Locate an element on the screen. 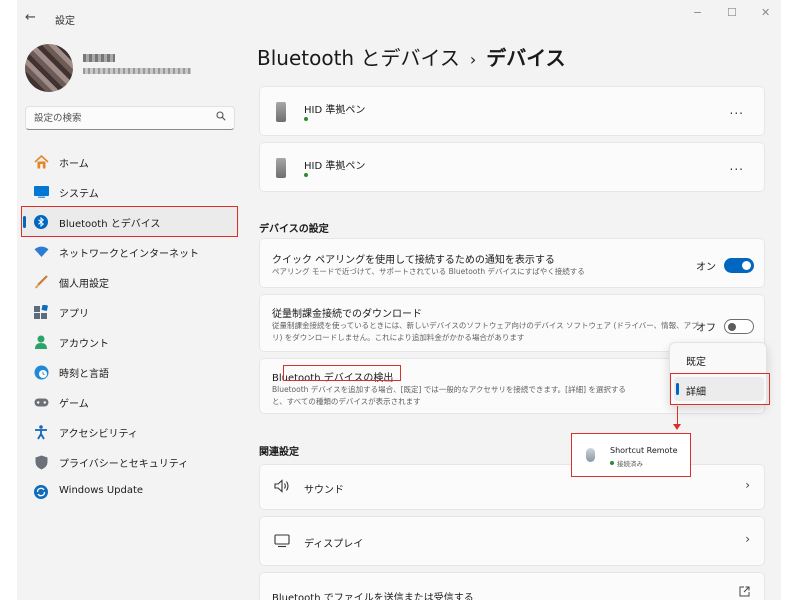 This screenshot has height=600, width=800. titlebar: ← 設定 − ☐ ✕ is located at coordinates (399, 17).